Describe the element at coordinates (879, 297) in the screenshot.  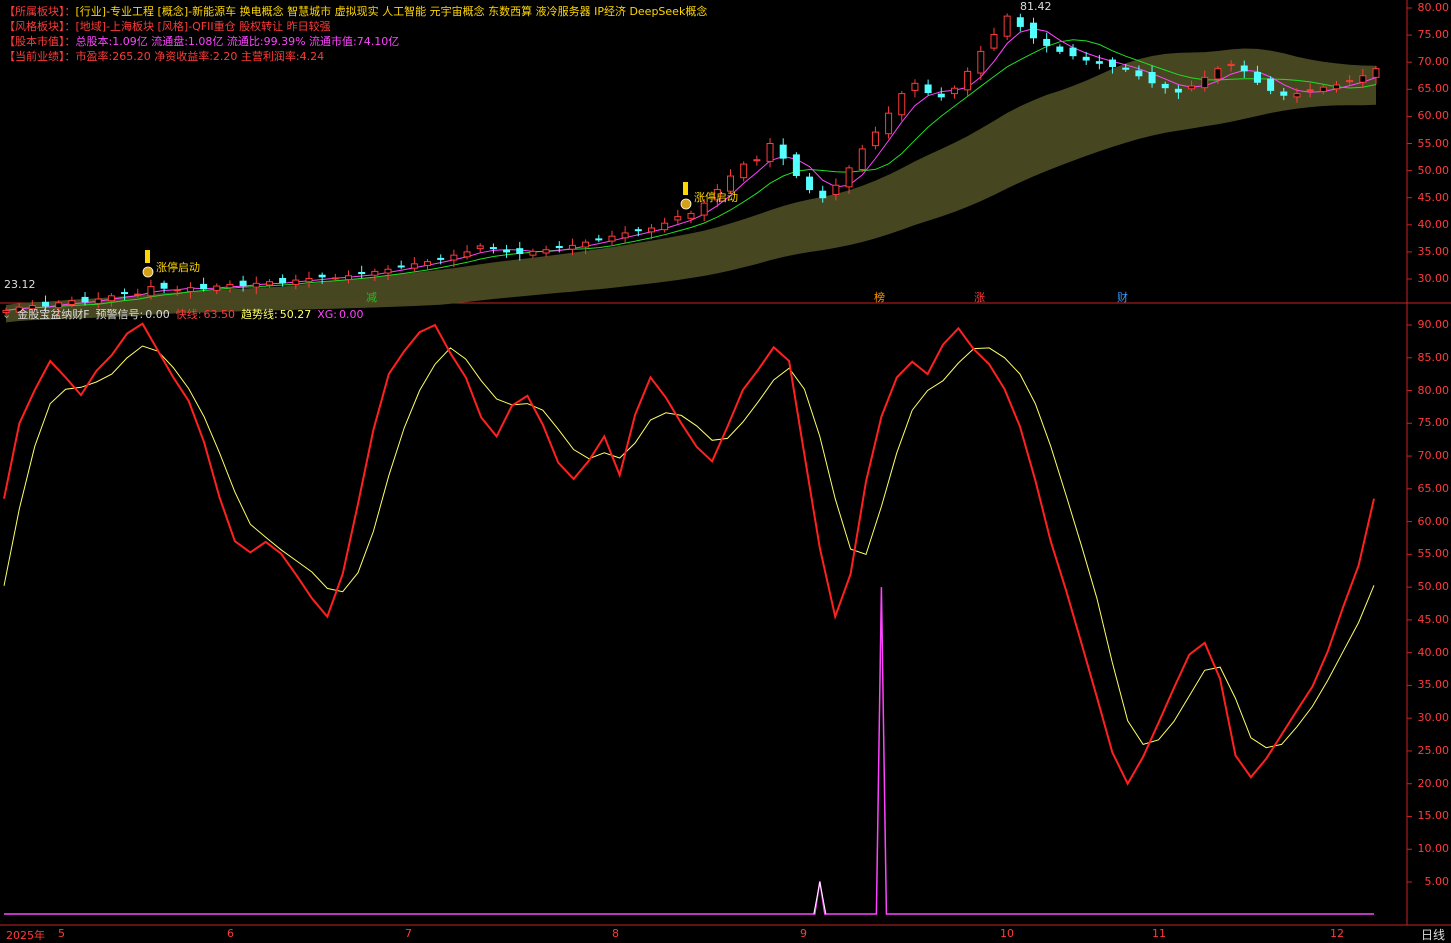
I see `event-marker-list: 榜` at that location.